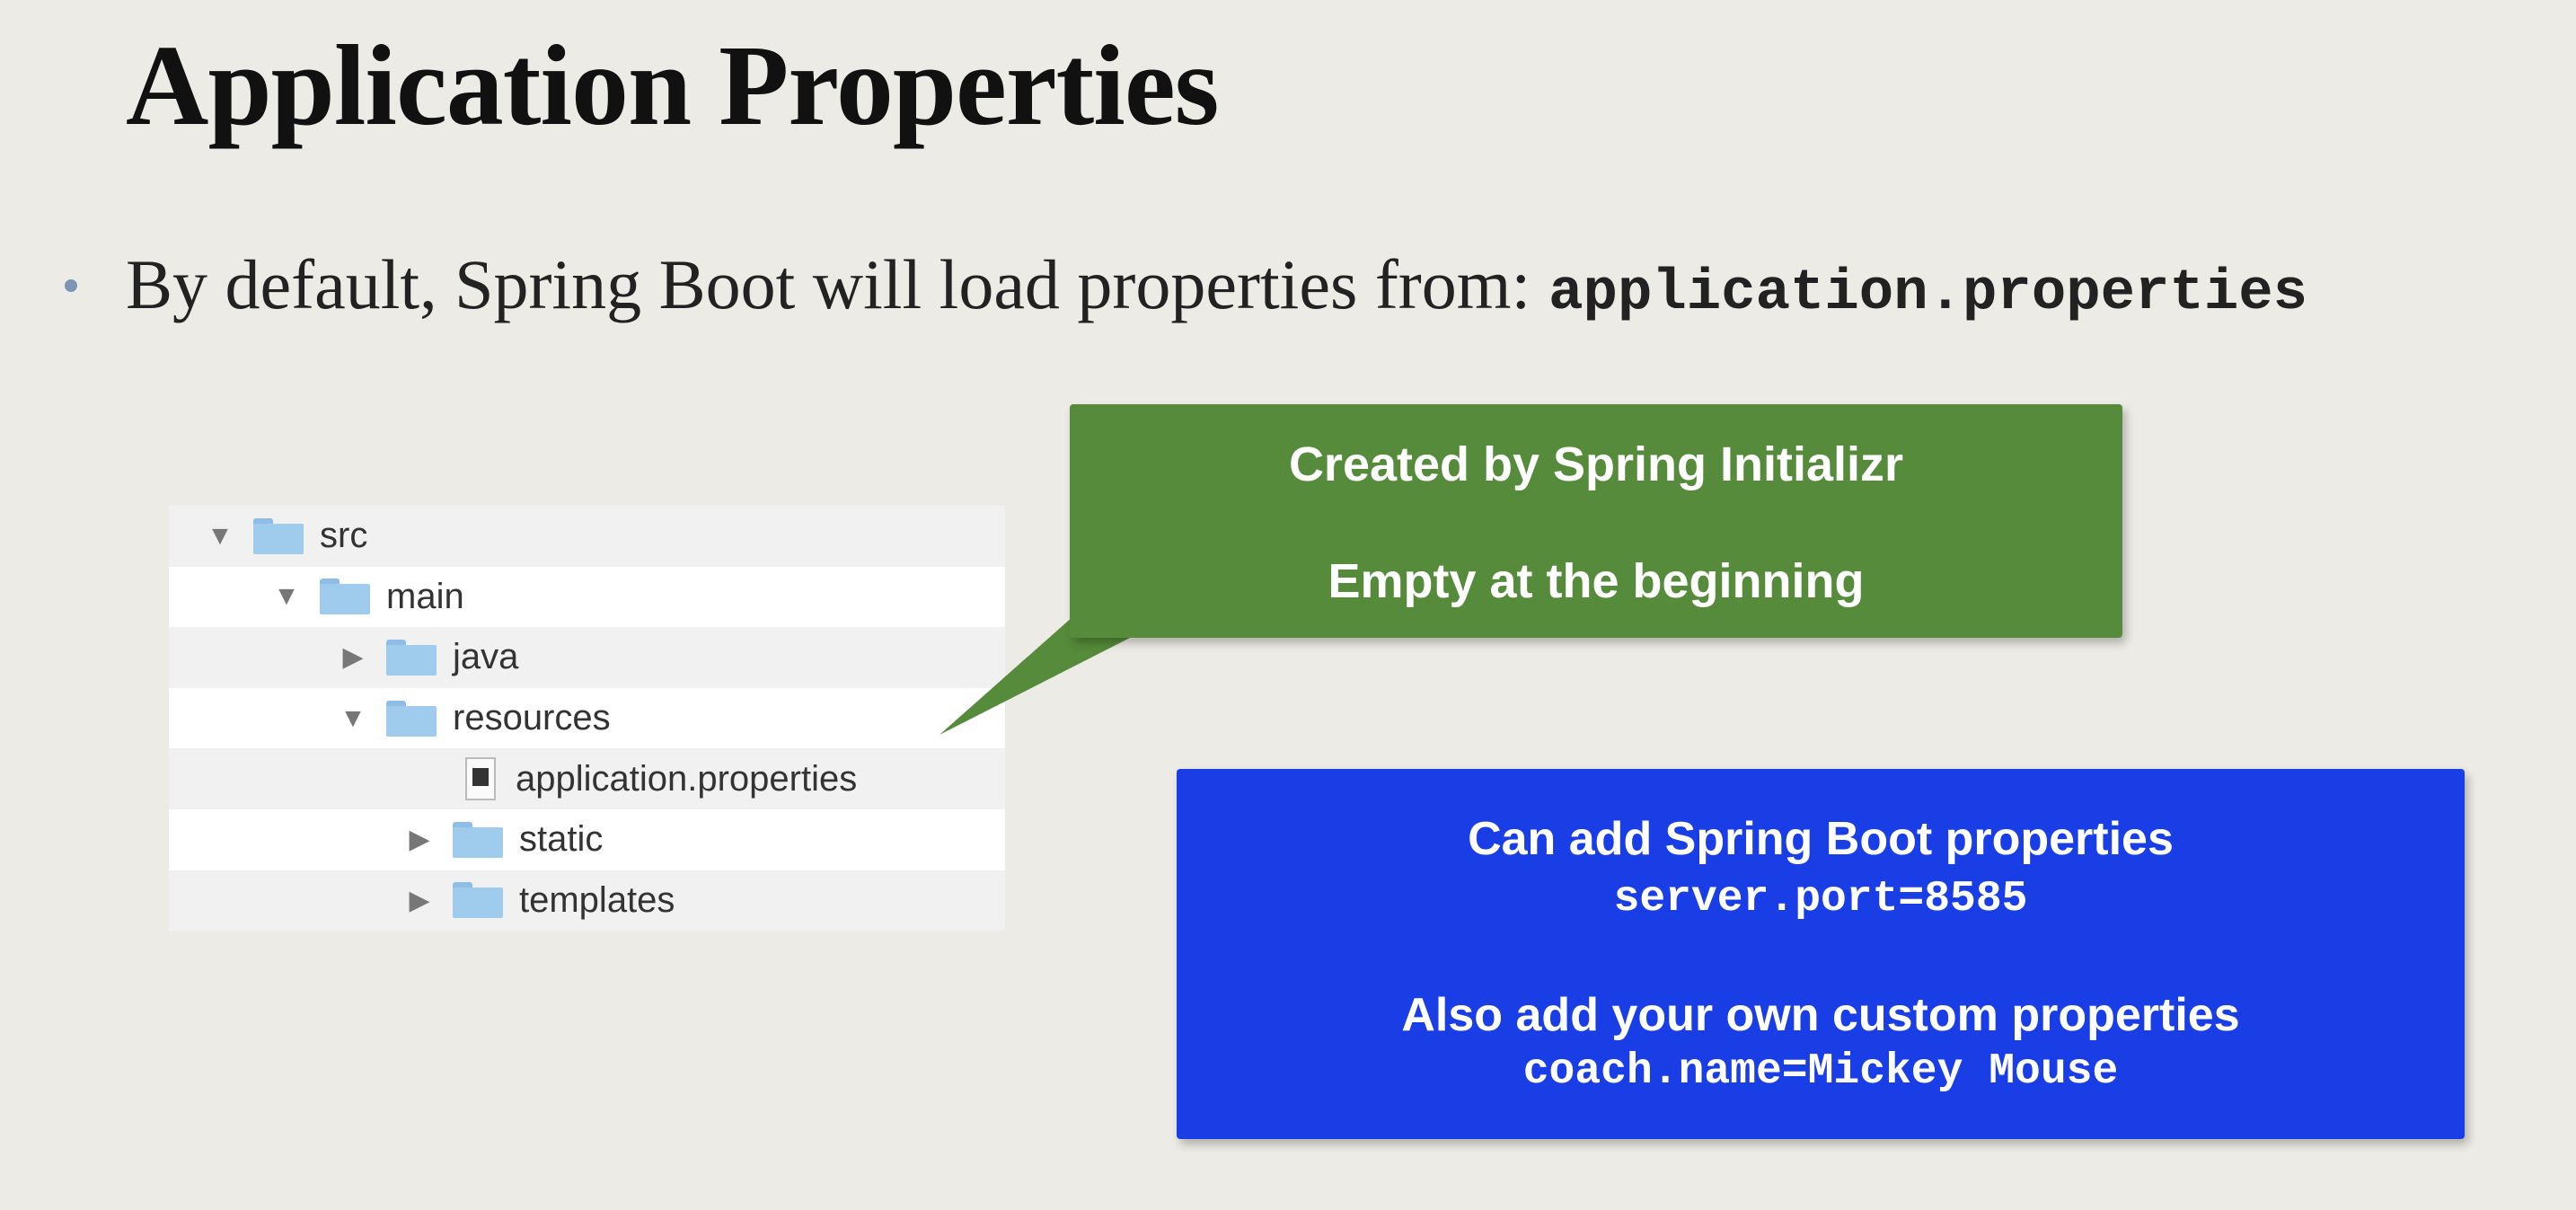  I want to click on file-icon, so click(480, 779).